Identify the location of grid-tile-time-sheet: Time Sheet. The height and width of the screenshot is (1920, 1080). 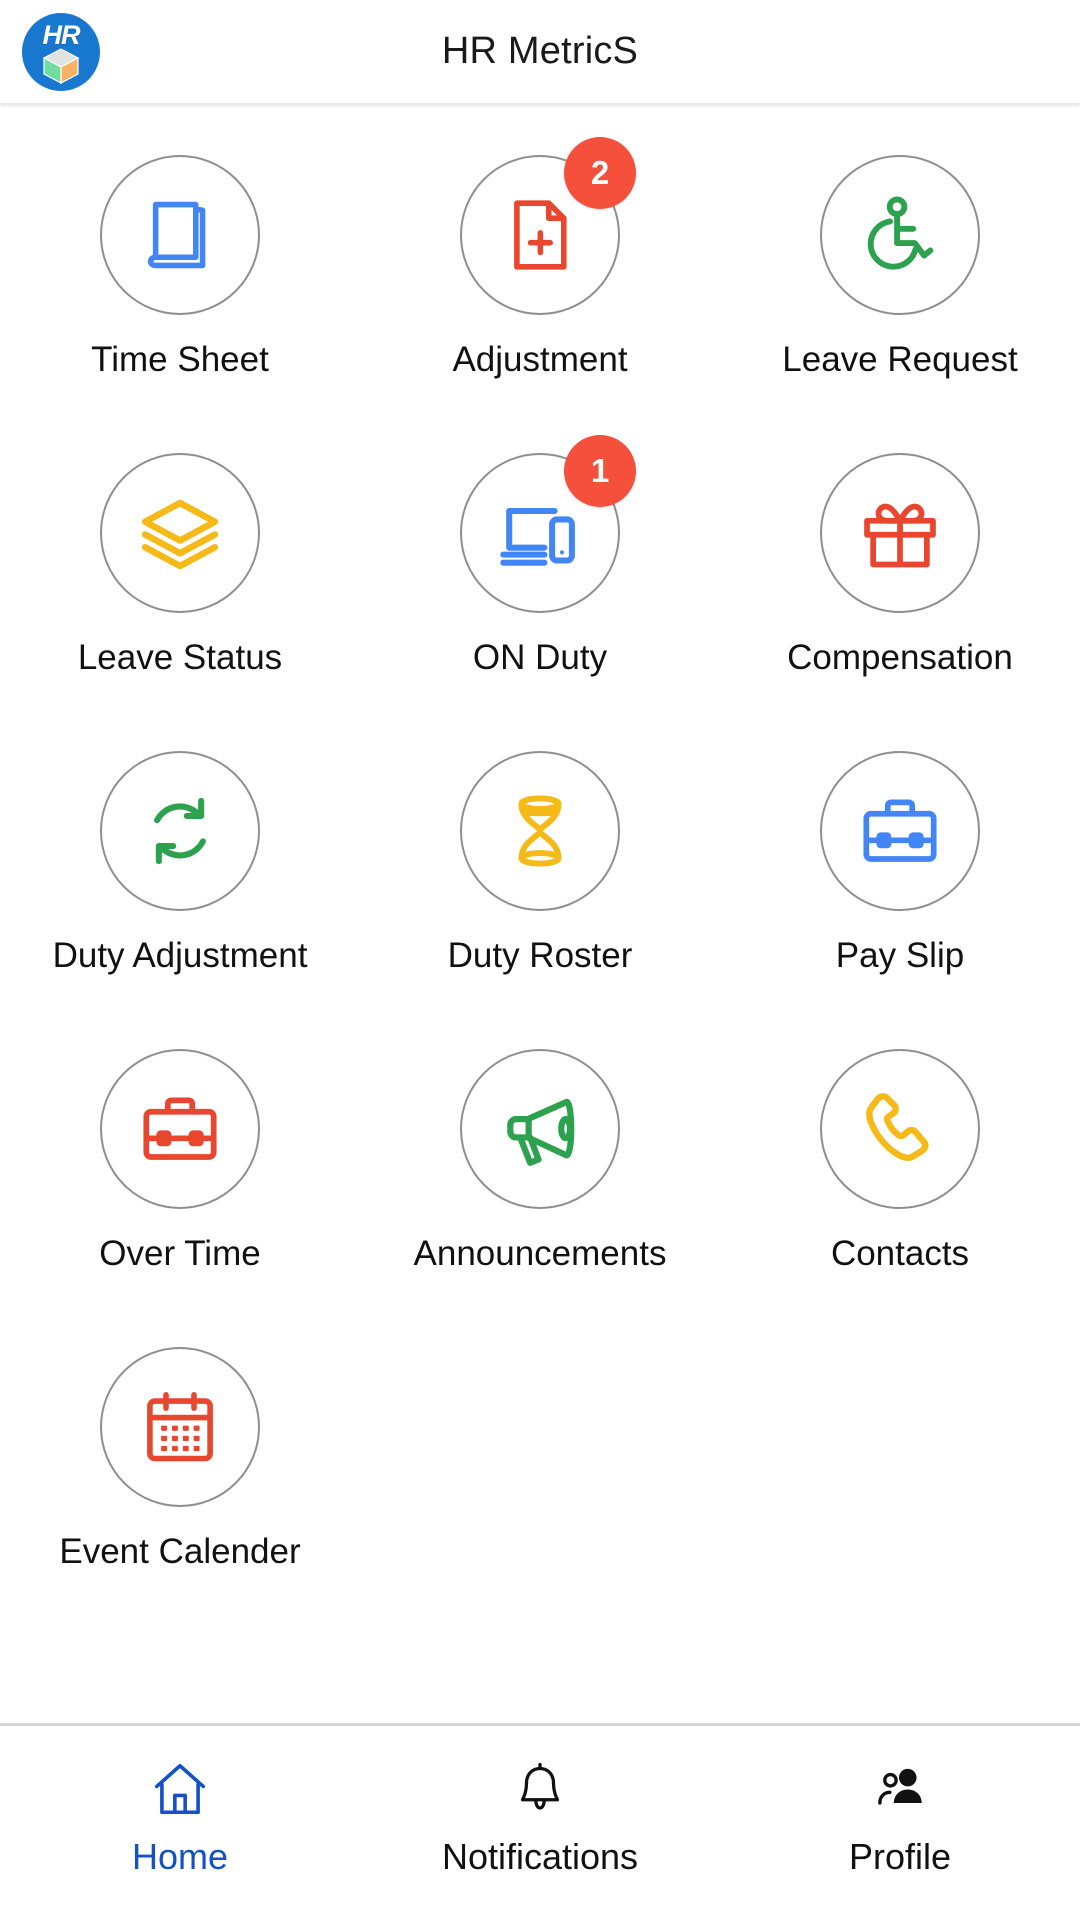
(180, 304).